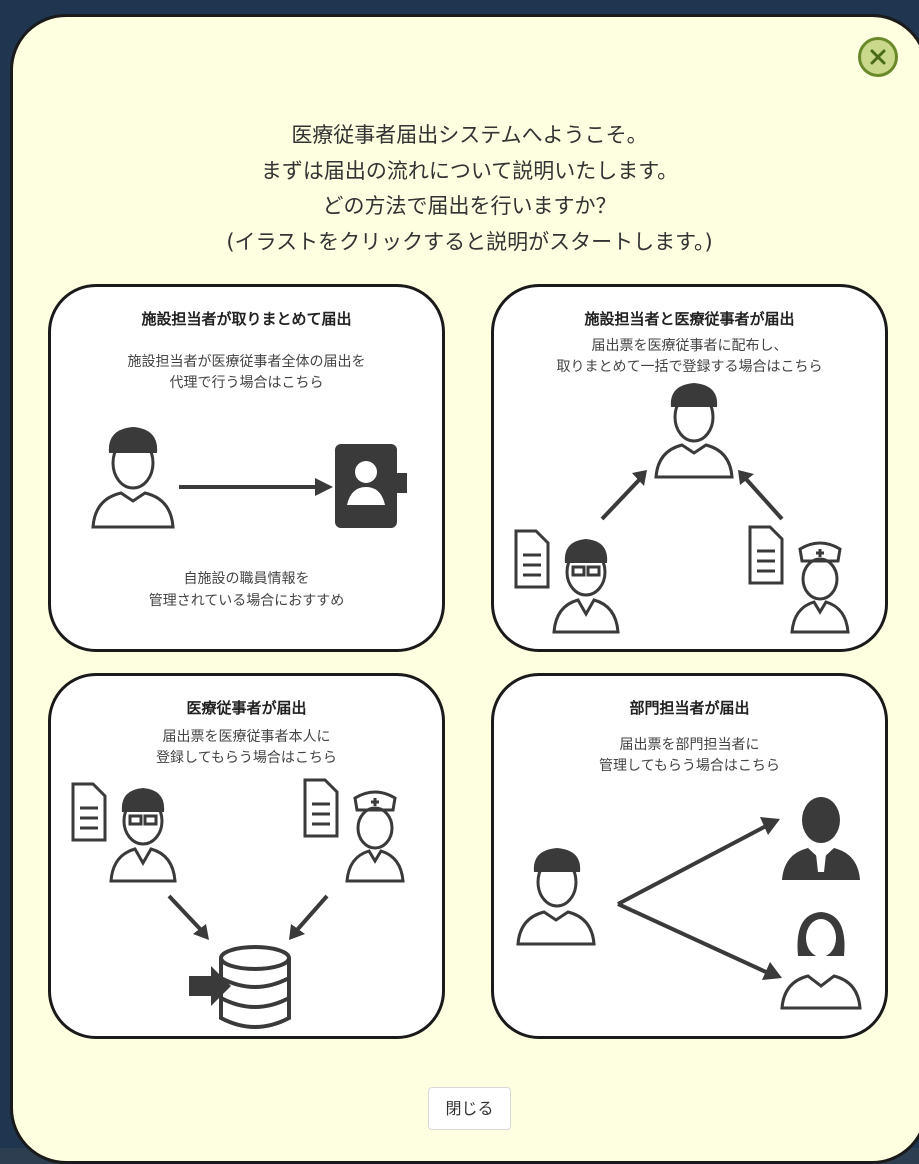  What do you see at coordinates (246, 579) in the screenshot?
I see `card-note-line-1: 自施設の職員情報を` at bounding box center [246, 579].